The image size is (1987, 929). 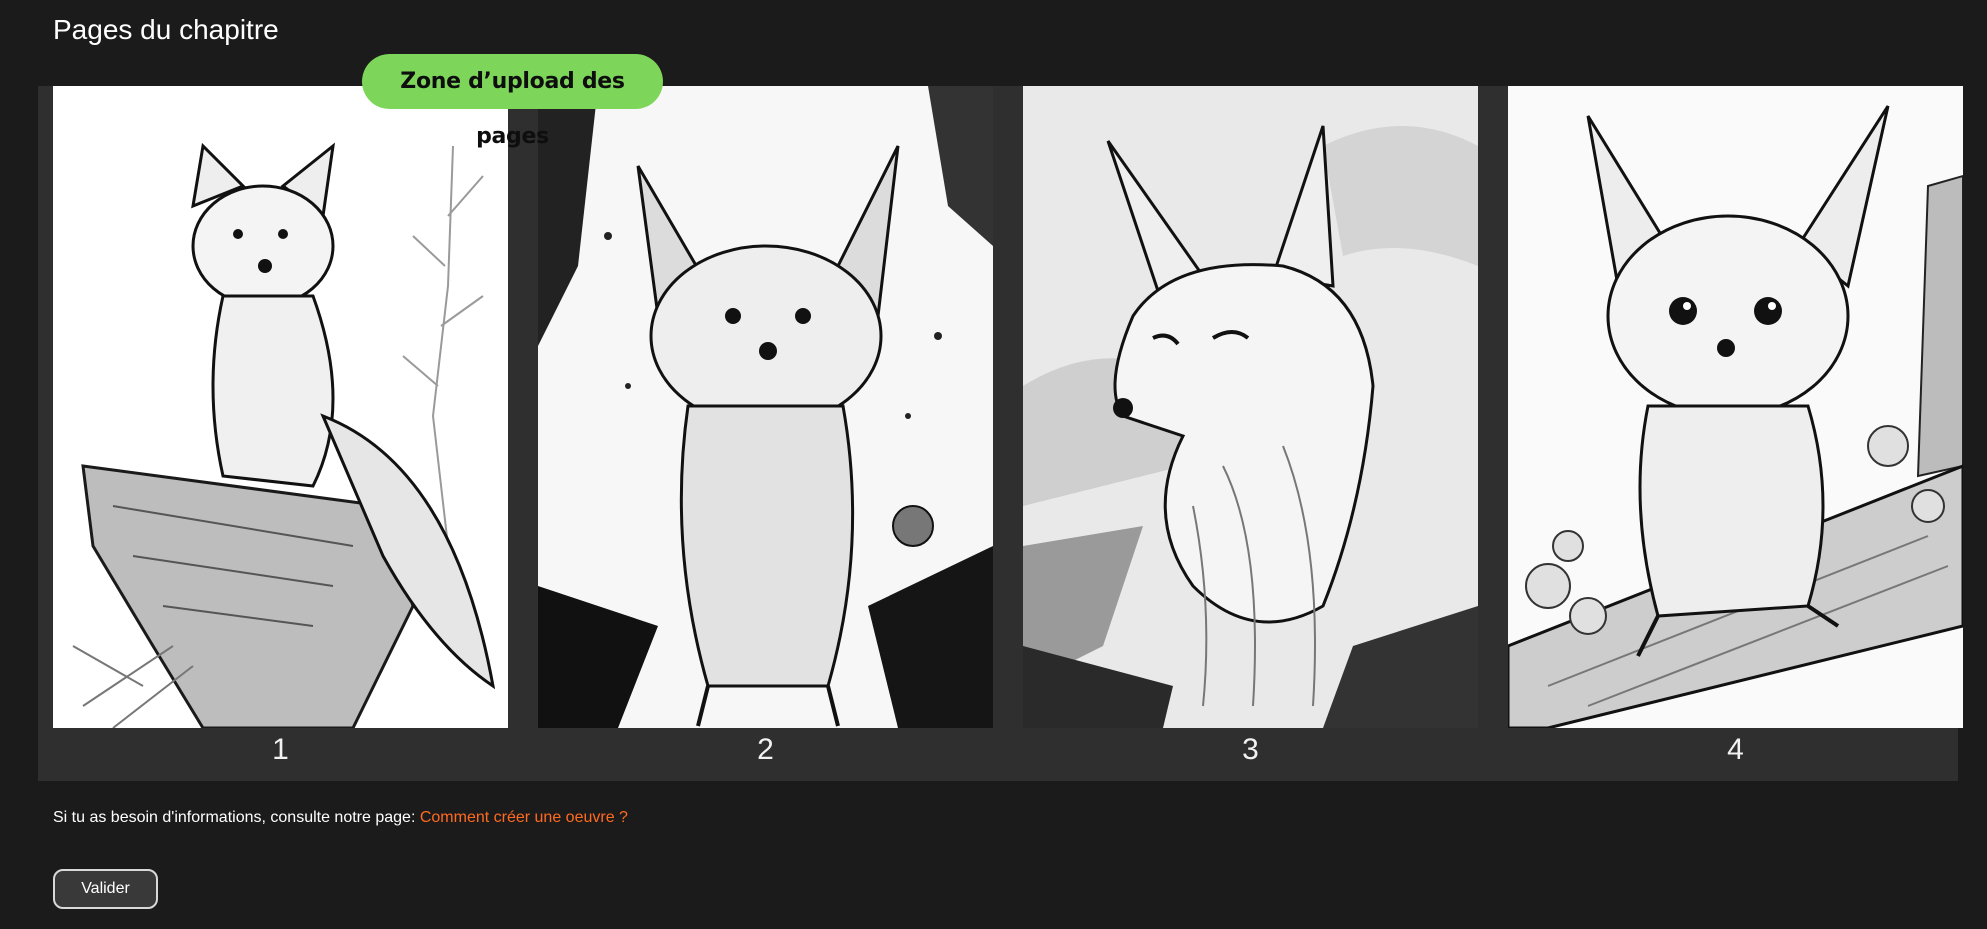 What do you see at coordinates (280, 749) in the screenshot?
I see `page-number: 1` at bounding box center [280, 749].